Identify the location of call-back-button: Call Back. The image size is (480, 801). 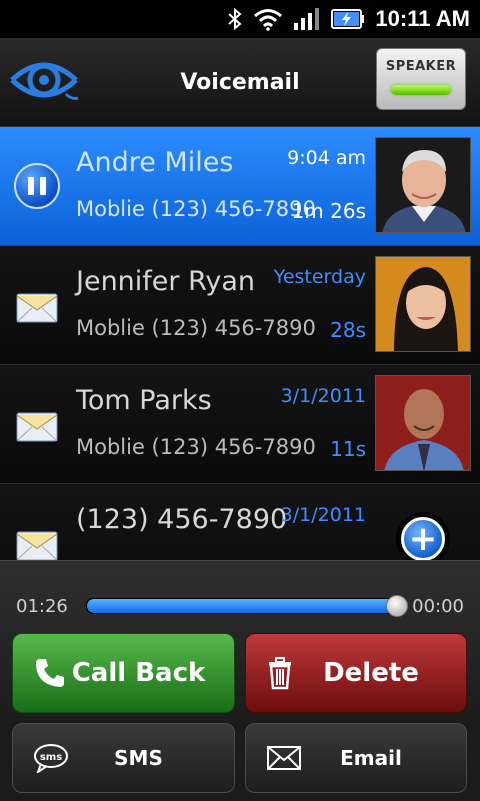
(123, 673).